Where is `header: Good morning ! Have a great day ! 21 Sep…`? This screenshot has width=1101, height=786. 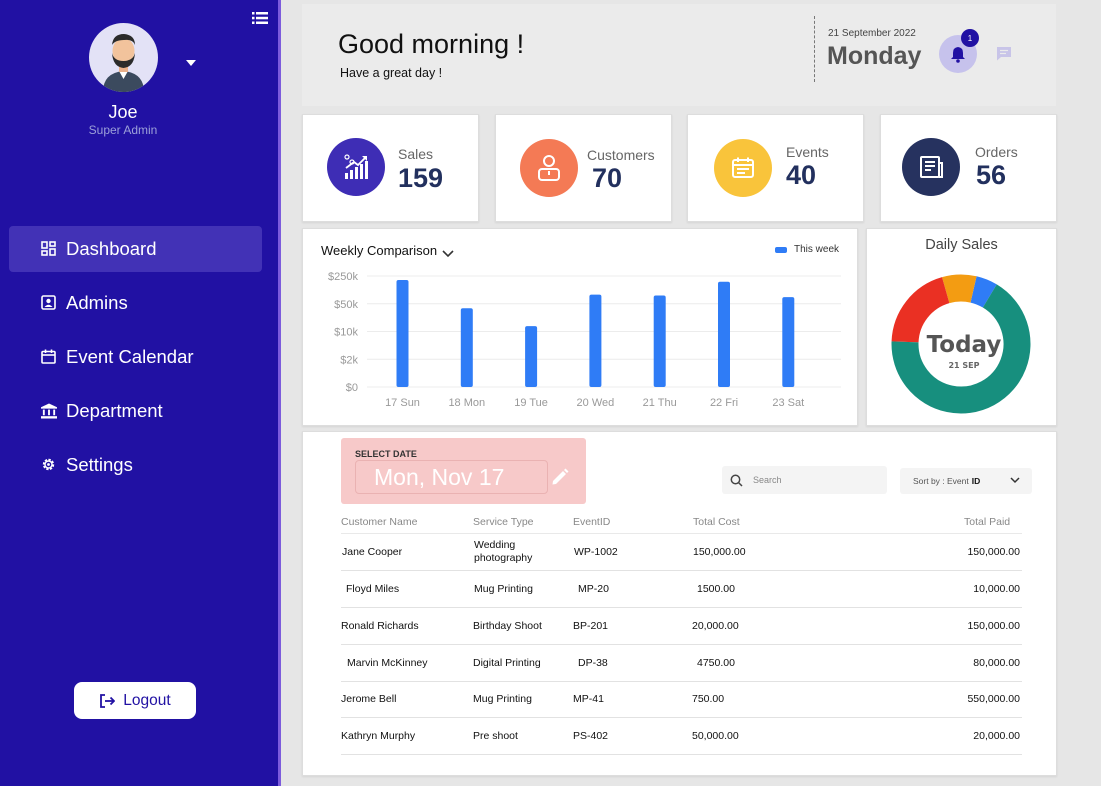
header: Good morning ! Have a great day ! 21 Sep… is located at coordinates (679, 55).